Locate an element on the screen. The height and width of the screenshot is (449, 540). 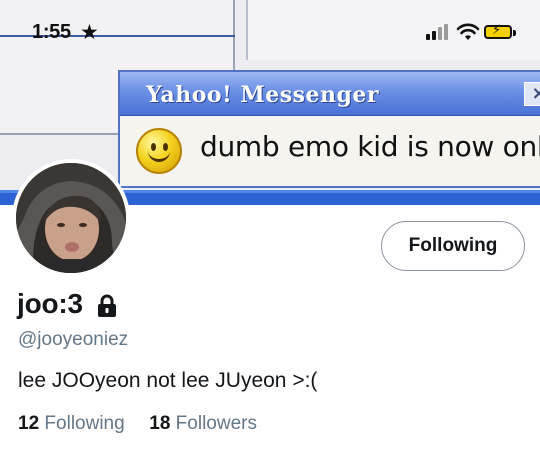
profile-avatar is located at coordinates (71, 218).